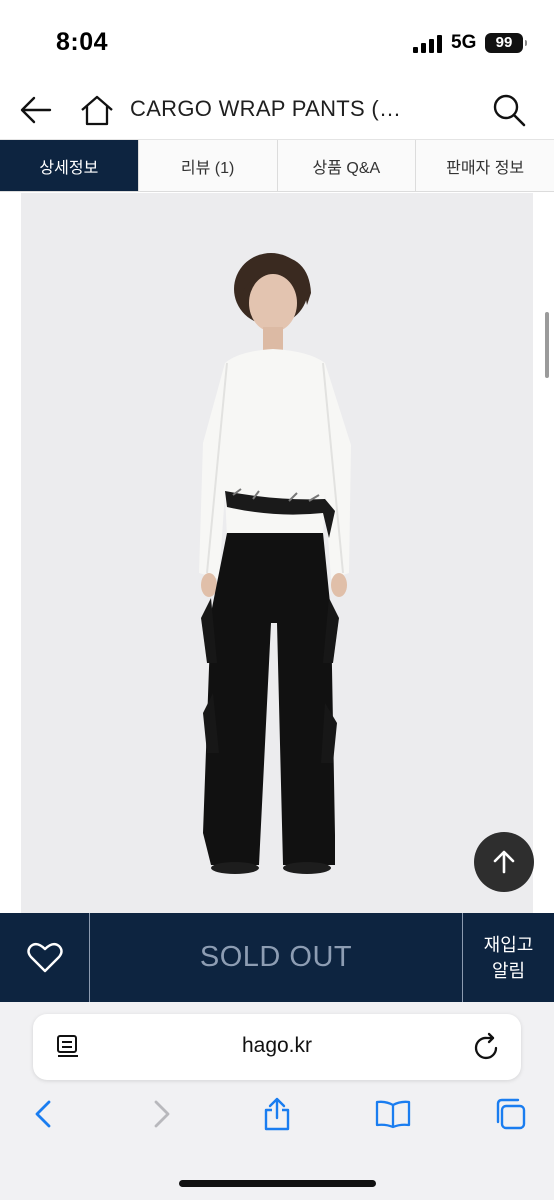  I want to click on tabs-icon, so click(511, 1114).